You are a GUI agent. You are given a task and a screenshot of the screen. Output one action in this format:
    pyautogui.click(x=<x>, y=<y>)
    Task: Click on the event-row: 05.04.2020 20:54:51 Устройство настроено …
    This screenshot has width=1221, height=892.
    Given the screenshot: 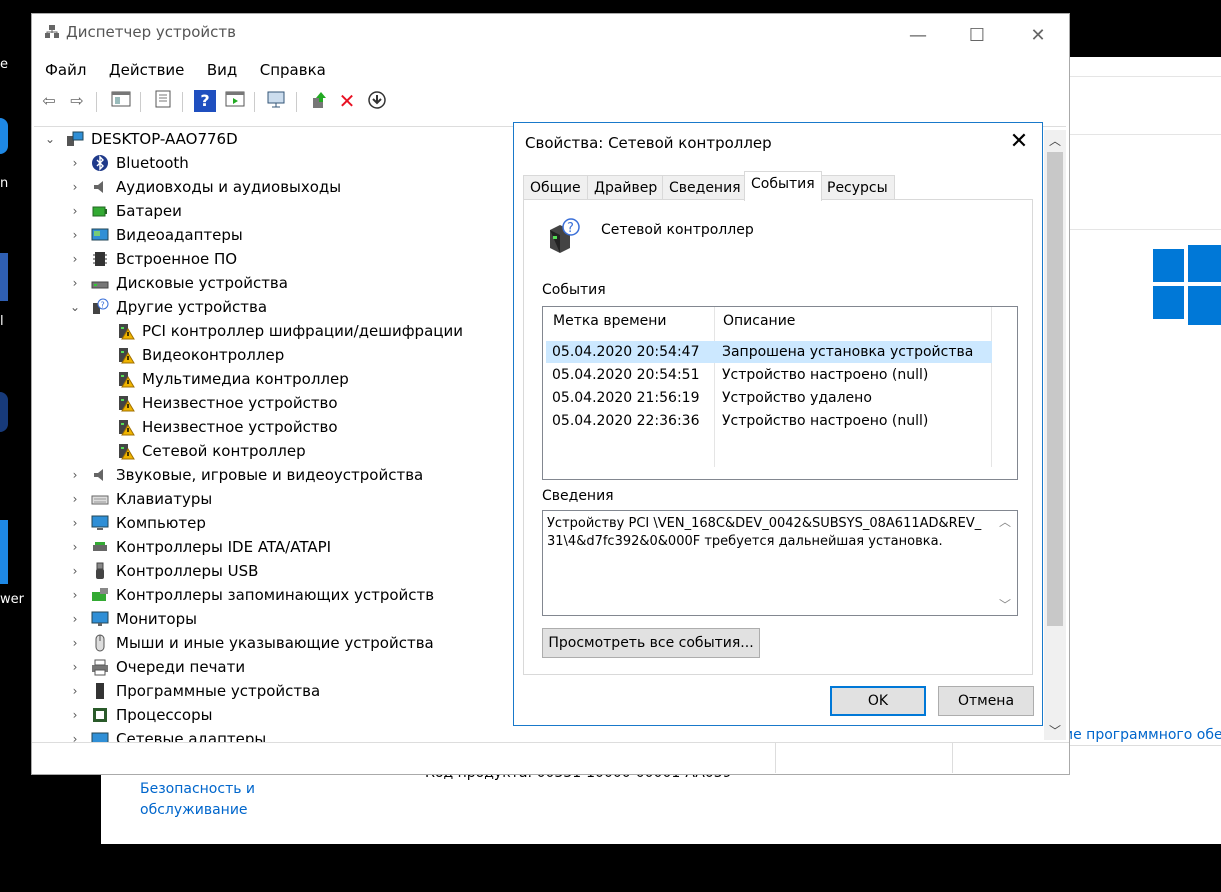 What is the action you would take?
    pyautogui.click(x=769, y=375)
    